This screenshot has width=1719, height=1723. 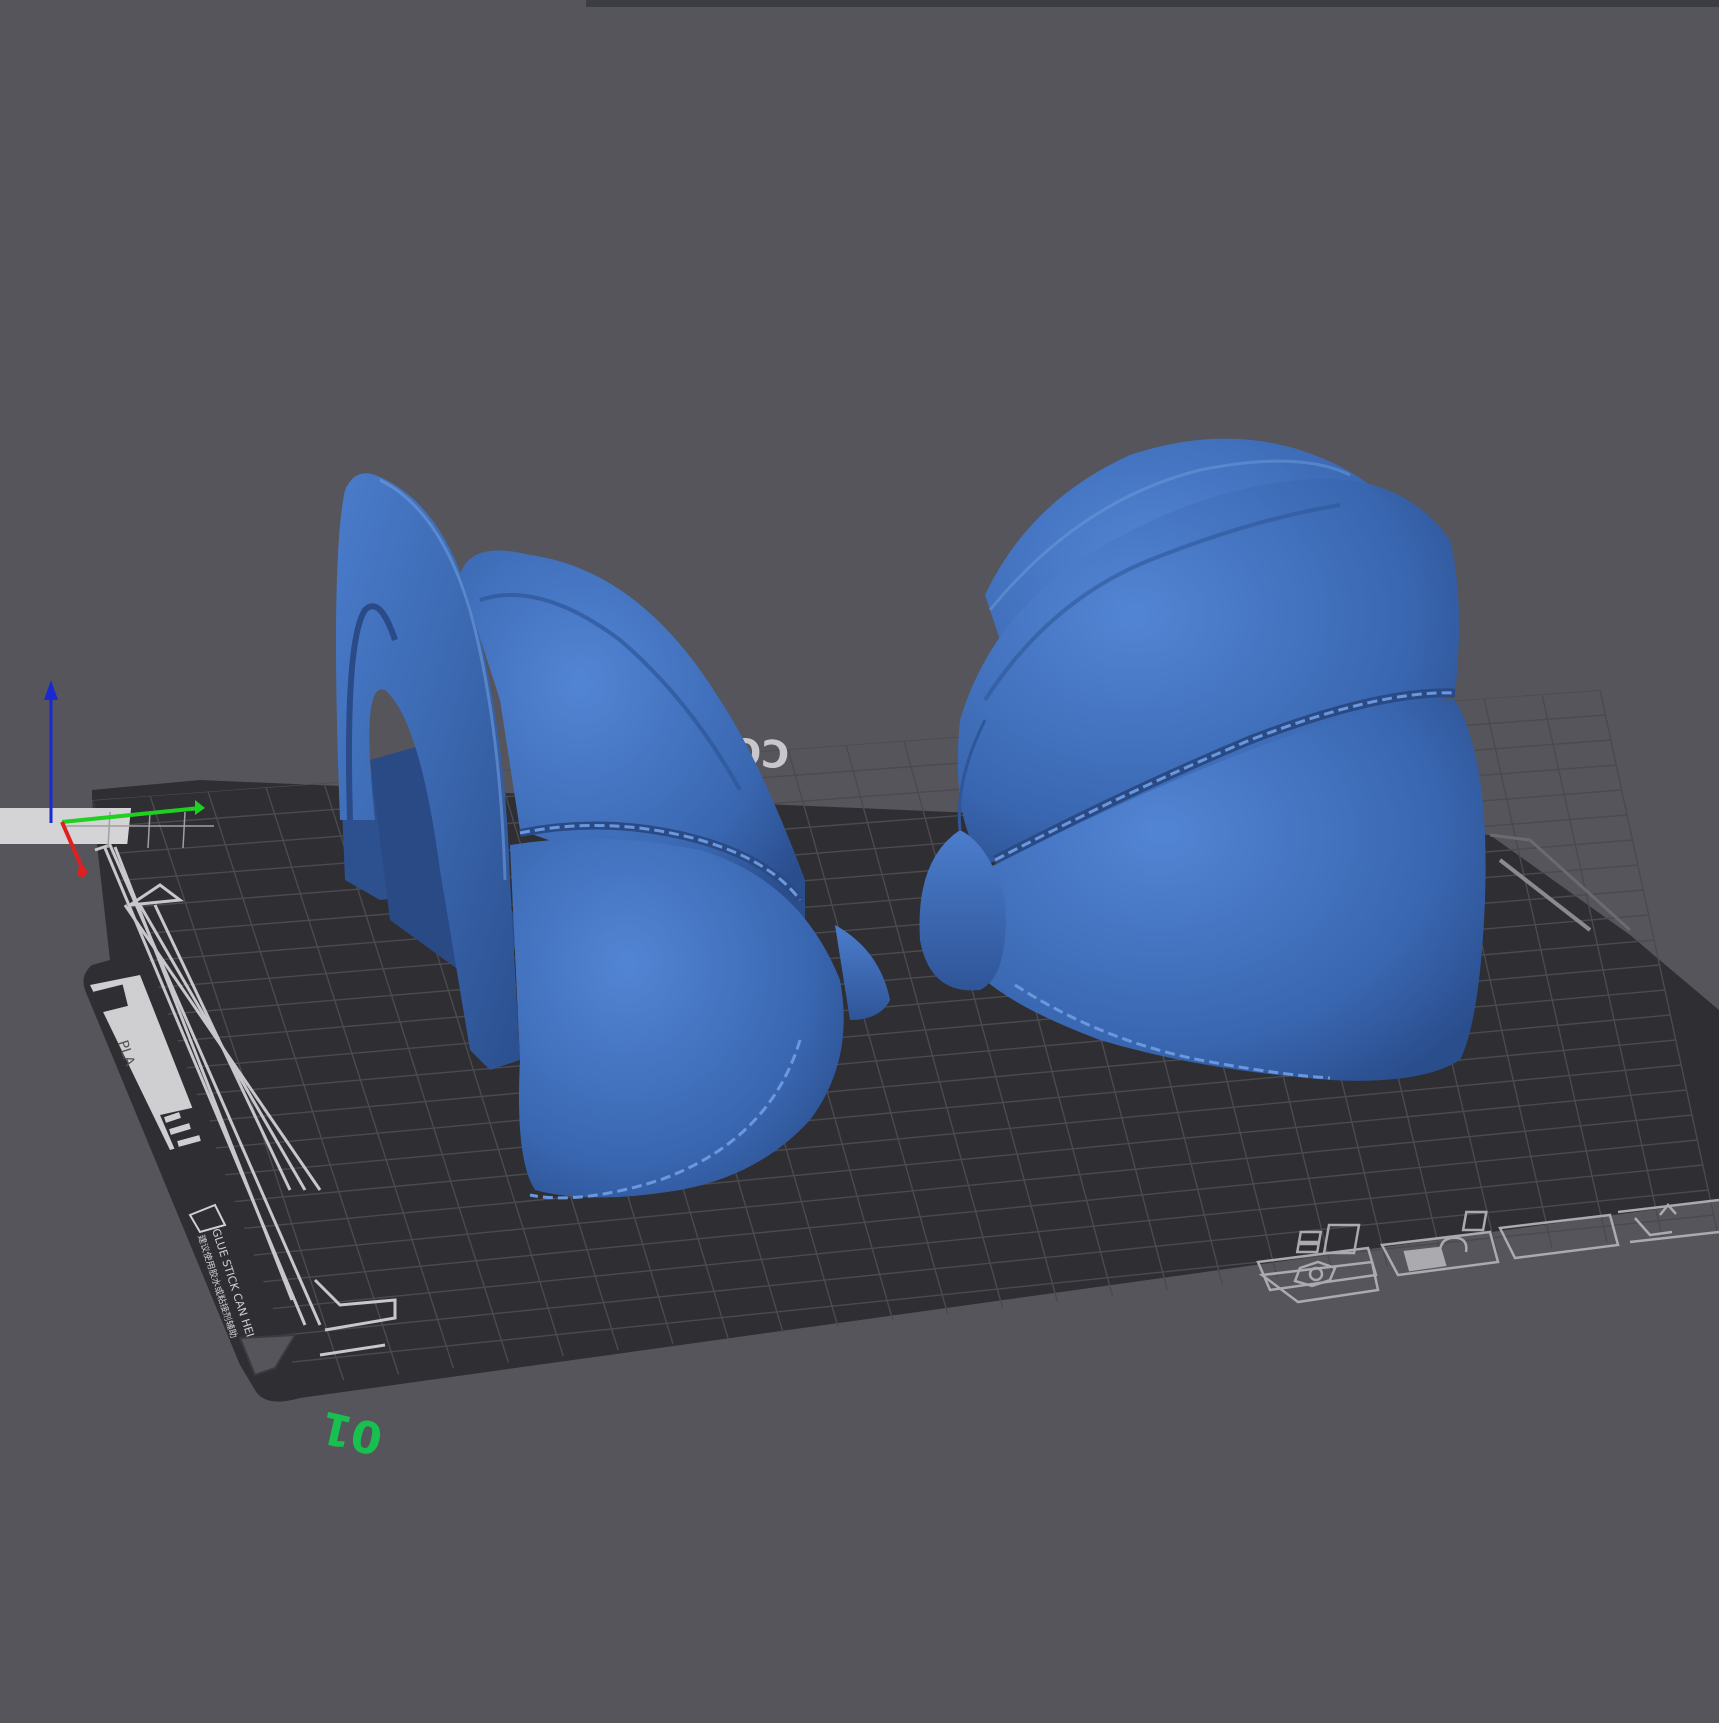 I want to click on plate-number: 01, so click(x=351, y=1432).